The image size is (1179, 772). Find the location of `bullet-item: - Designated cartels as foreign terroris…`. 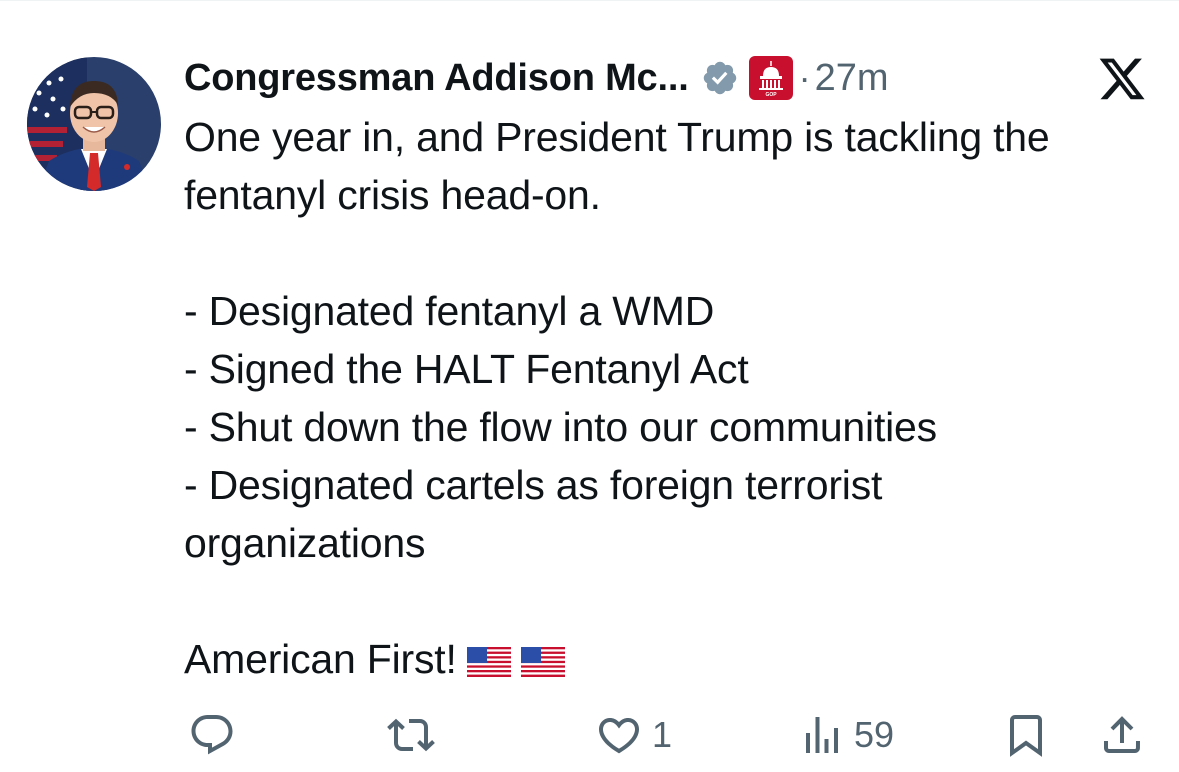

bullet-item: - Designated cartels as foreign terroris… is located at coordinates (533, 485).